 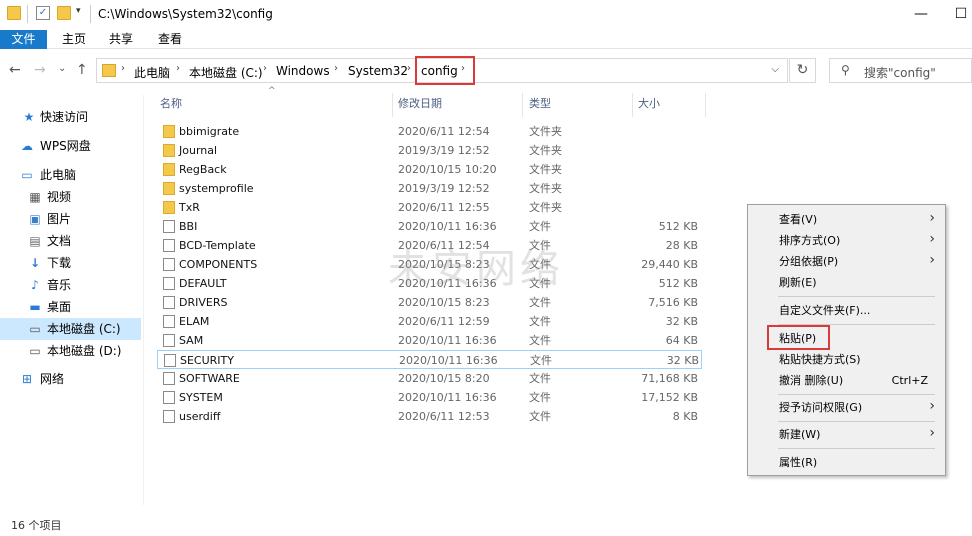 What do you see at coordinates (15, 70) in the screenshot?
I see `back-icon: ←` at bounding box center [15, 70].